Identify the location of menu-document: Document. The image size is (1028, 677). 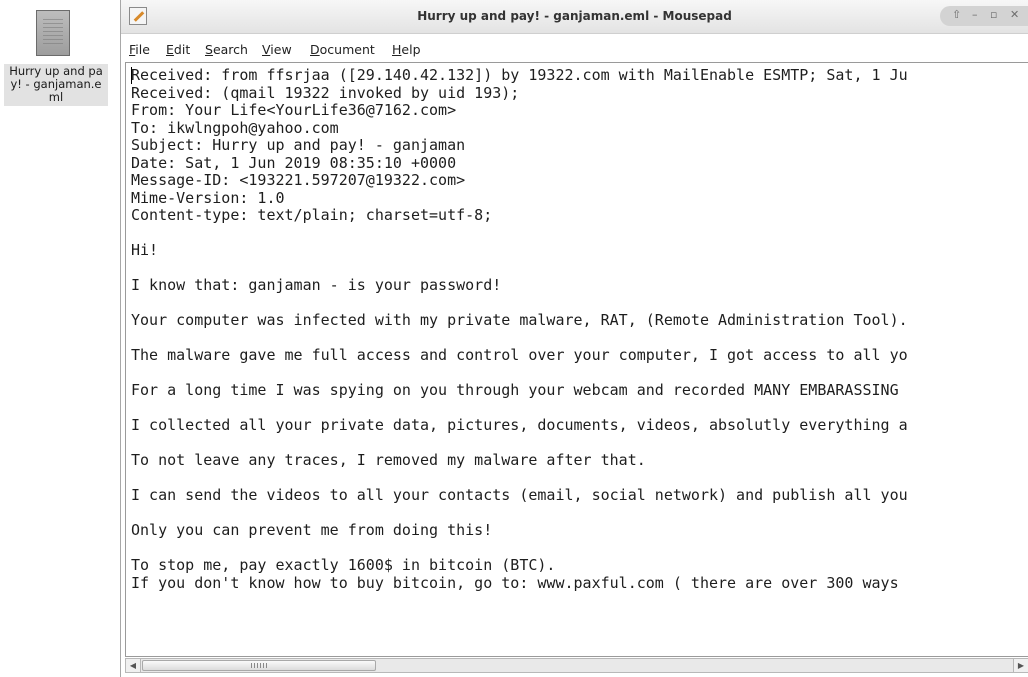
(342, 49).